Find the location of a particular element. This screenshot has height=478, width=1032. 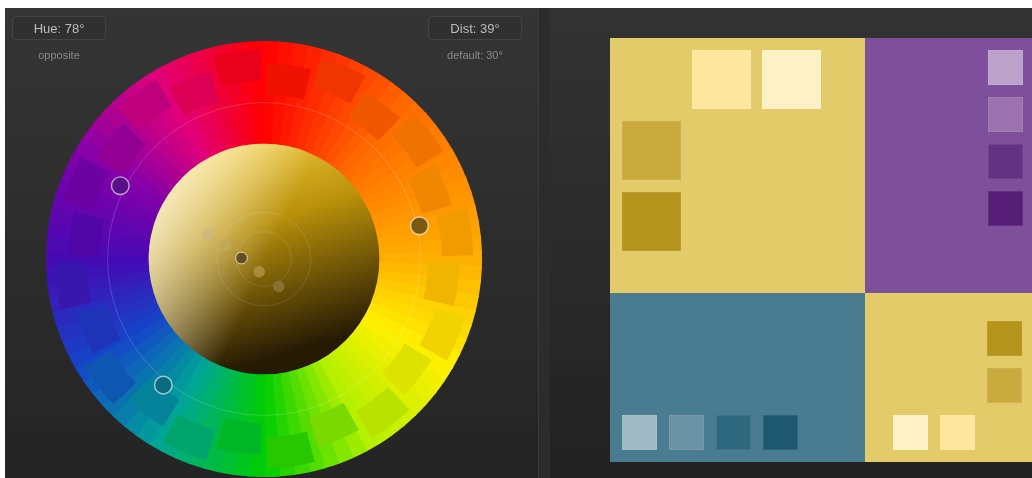

distance-caption: default: 30° is located at coordinates (475, 55).